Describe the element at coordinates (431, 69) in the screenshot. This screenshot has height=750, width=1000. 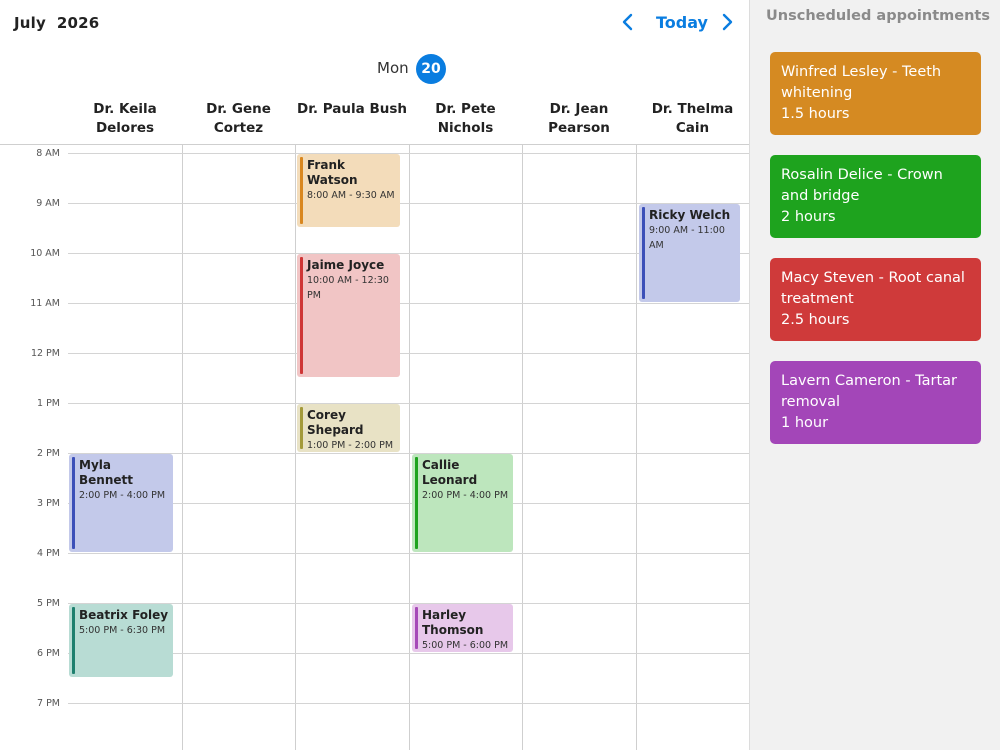
I see `day-date-badge: 20` at that location.